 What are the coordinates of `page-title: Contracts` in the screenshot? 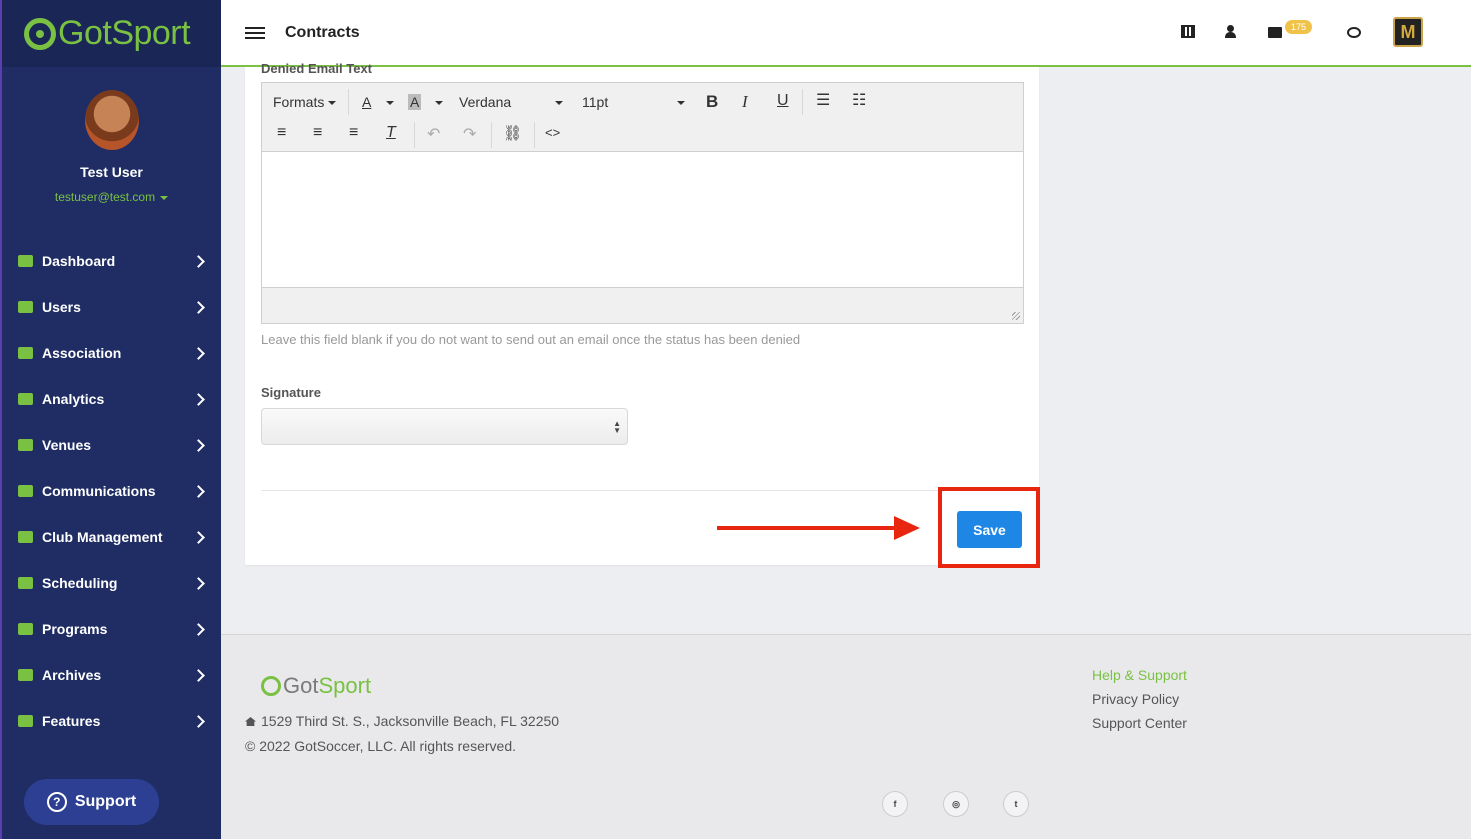 It's located at (322, 32).